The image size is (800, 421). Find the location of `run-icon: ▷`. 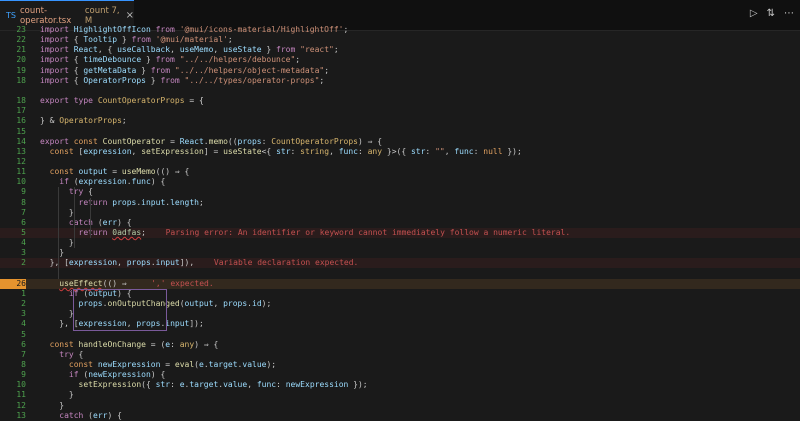

run-icon: ▷ is located at coordinates (754, 13).